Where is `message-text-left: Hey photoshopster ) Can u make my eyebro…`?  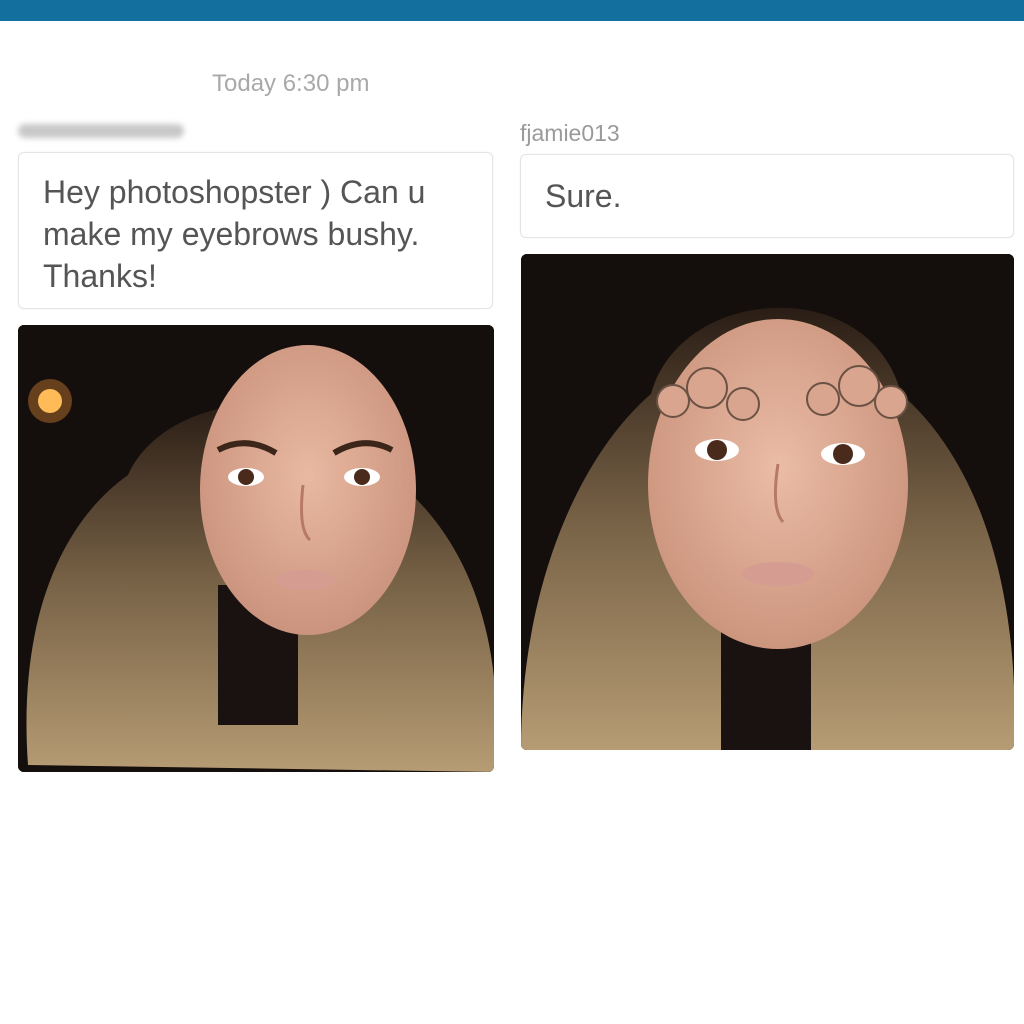
message-text-left: Hey photoshopster ) Can u make my eyebro… is located at coordinates (234, 234).